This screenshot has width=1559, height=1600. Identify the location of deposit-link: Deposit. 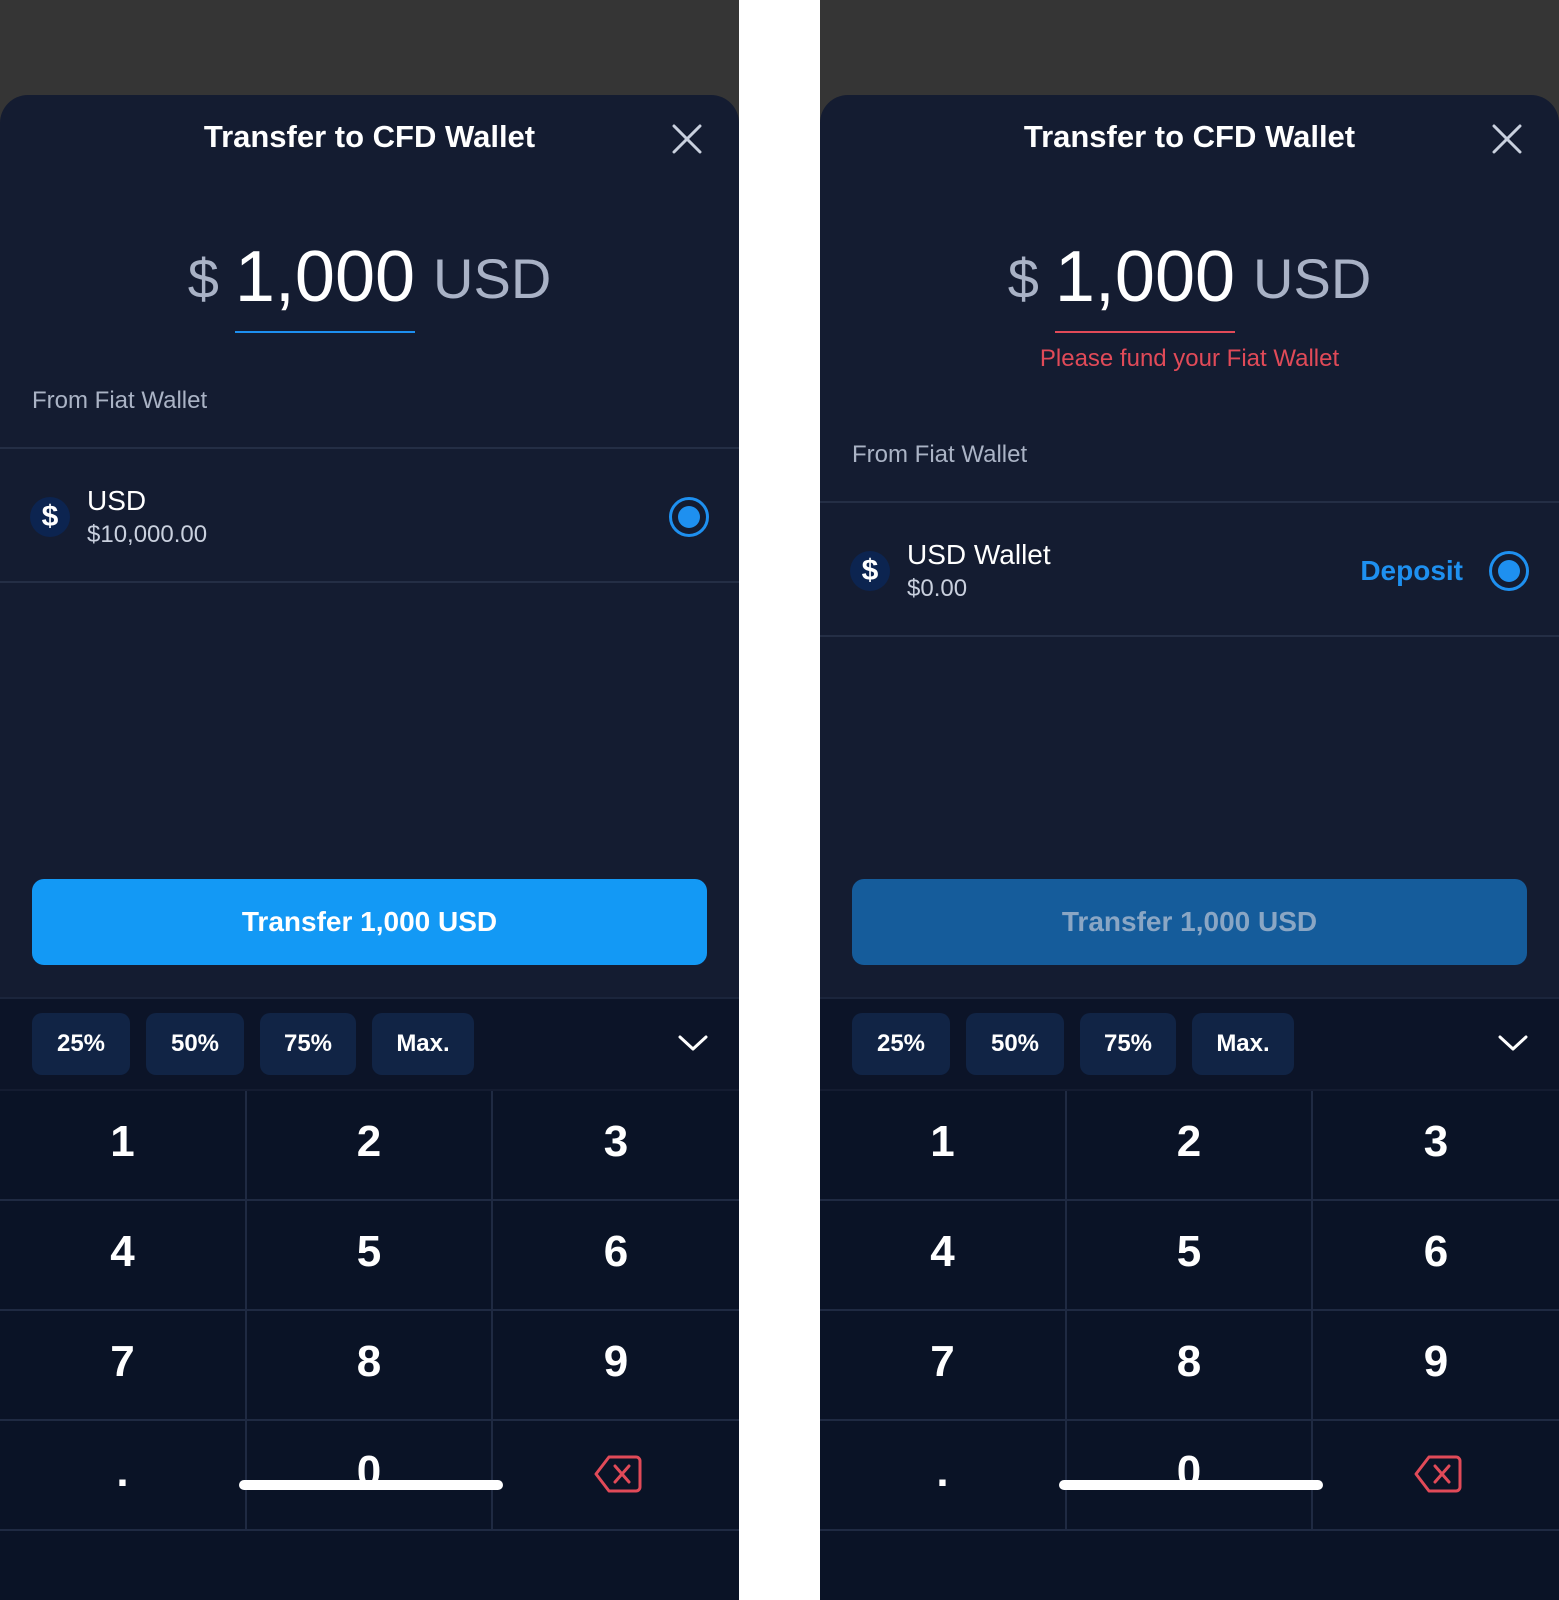
(1411, 571).